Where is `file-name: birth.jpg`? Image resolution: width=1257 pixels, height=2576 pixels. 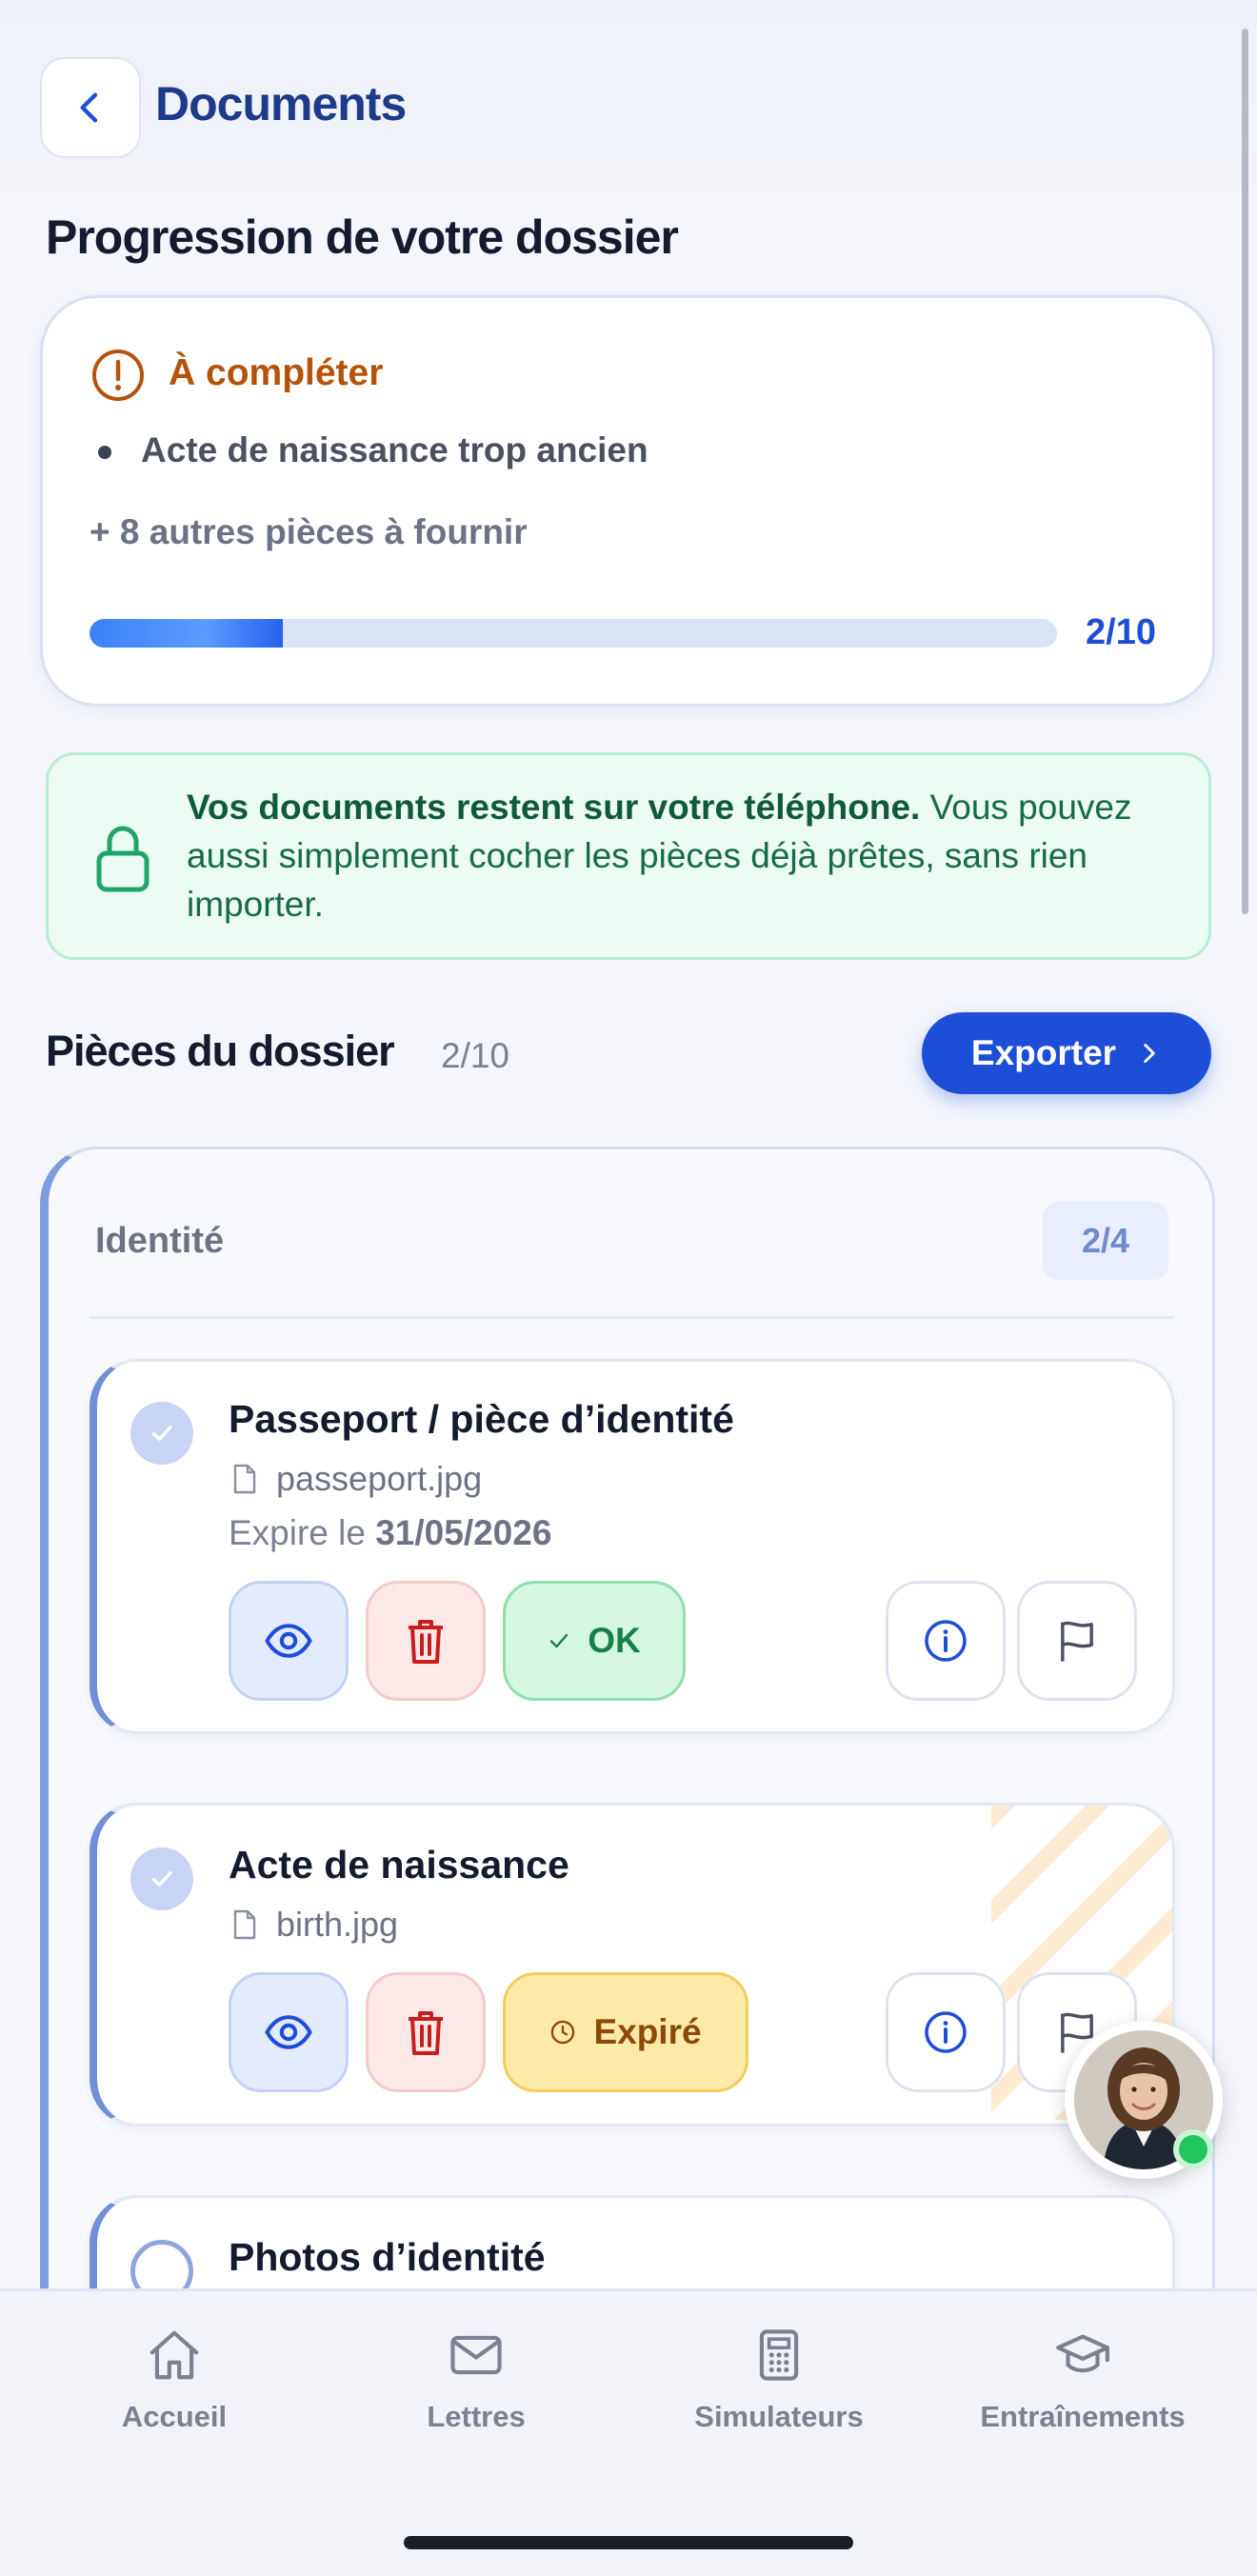
file-name: birth.jpg is located at coordinates (337, 1925).